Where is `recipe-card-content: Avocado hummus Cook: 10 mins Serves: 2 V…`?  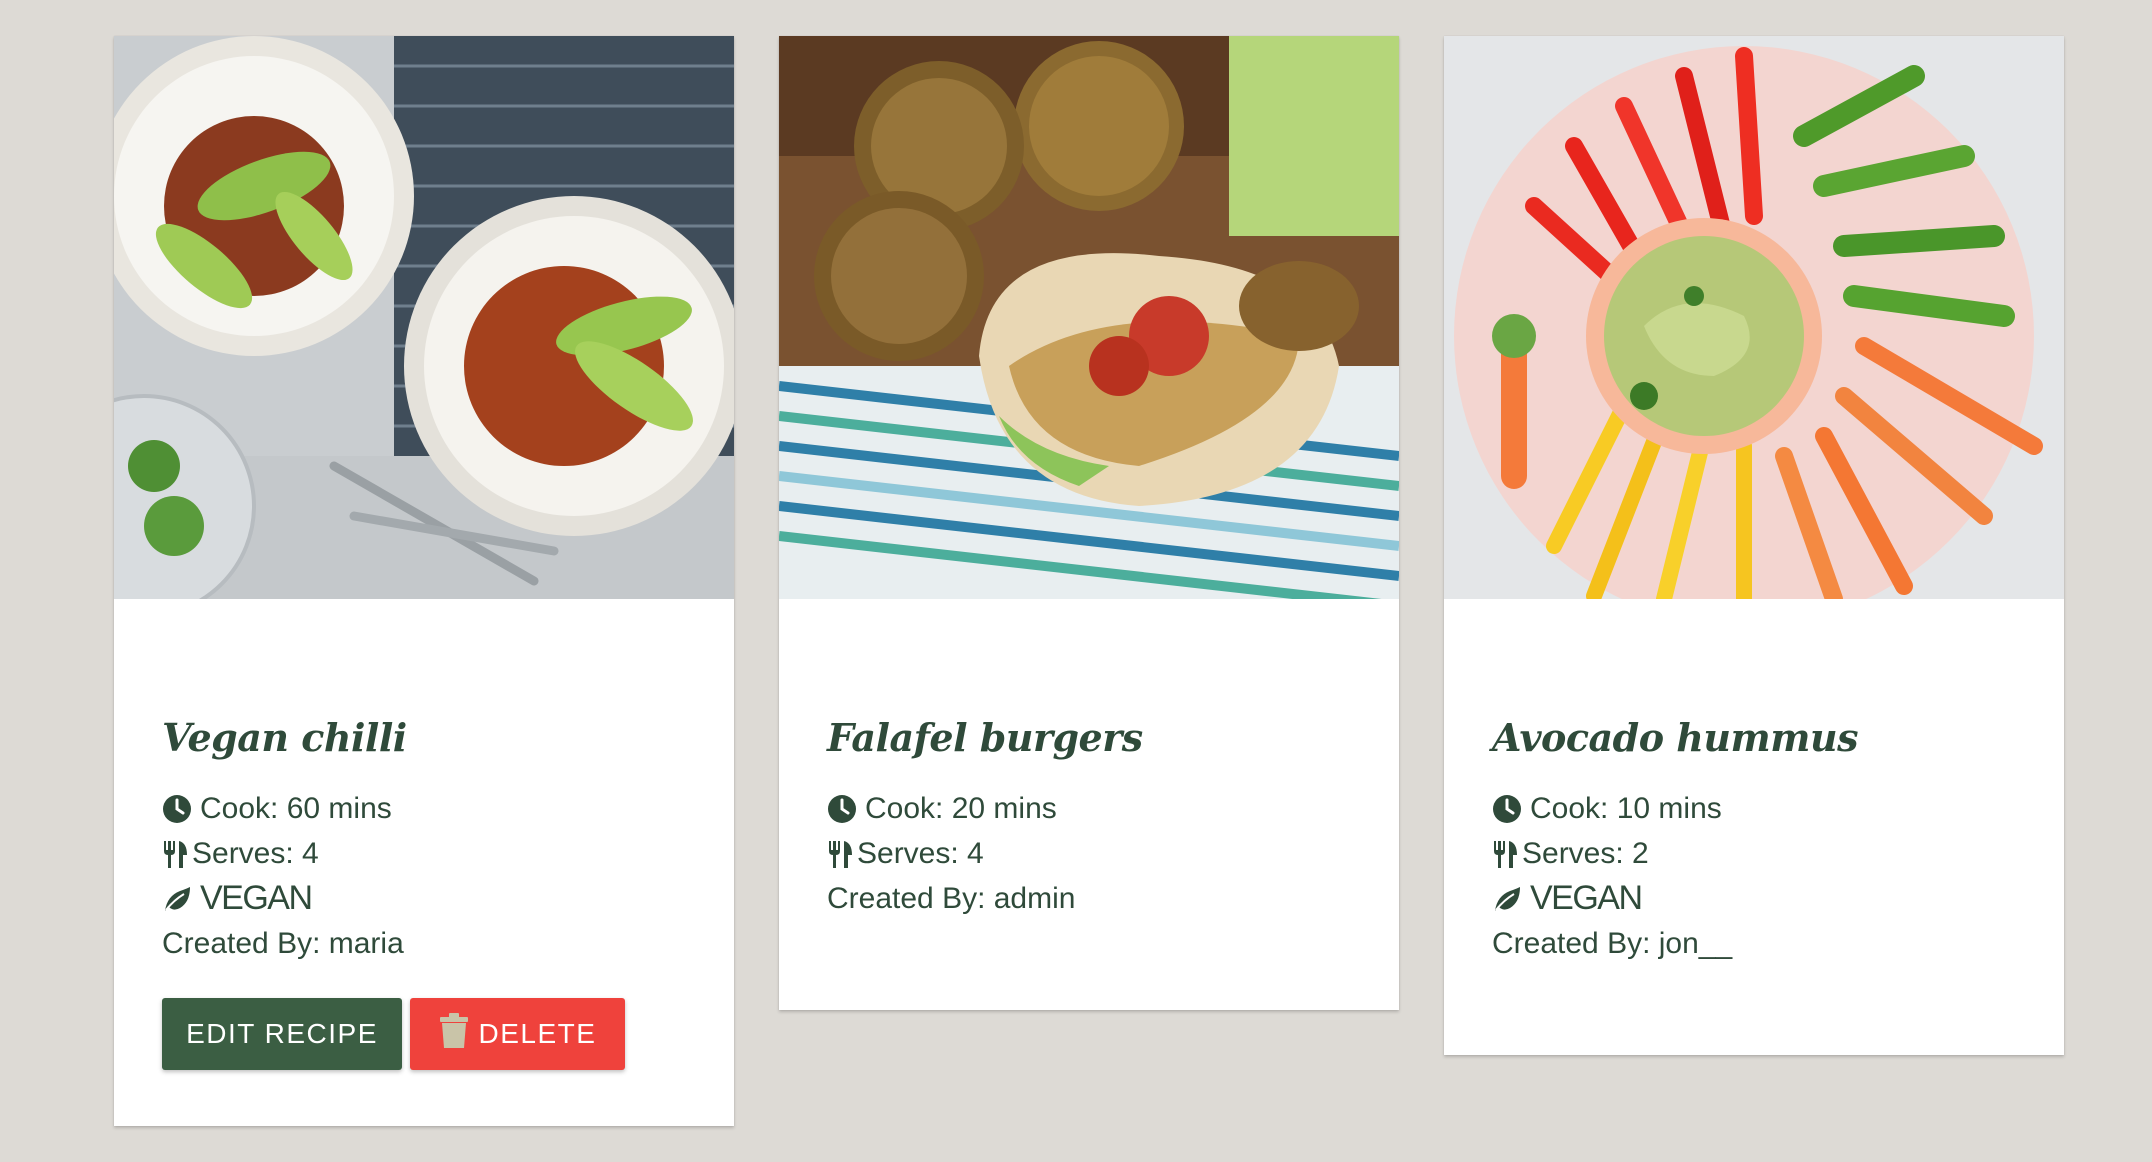
recipe-card-content: Avocado hummus Cook: 10 mins Serves: 2 V… is located at coordinates (1754, 782).